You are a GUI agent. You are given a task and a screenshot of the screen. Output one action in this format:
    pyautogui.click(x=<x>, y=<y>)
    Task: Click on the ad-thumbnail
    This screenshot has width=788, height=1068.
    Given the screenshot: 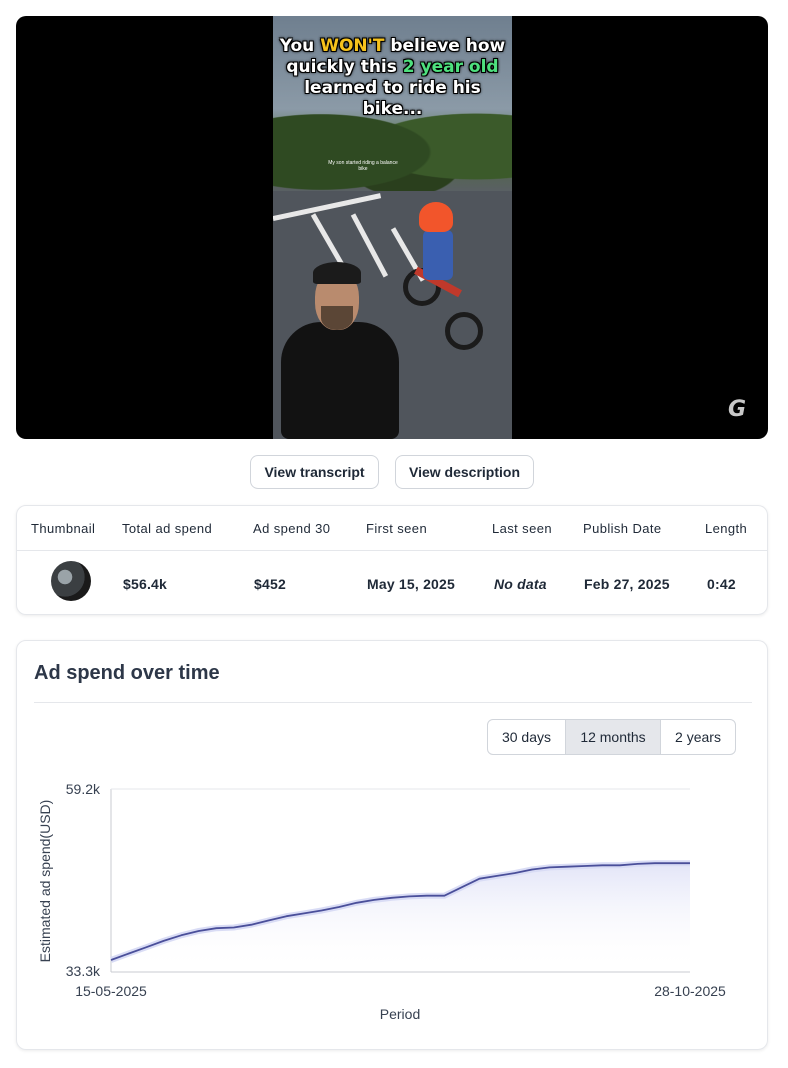 What is the action you would take?
    pyautogui.click(x=71, y=581)
    